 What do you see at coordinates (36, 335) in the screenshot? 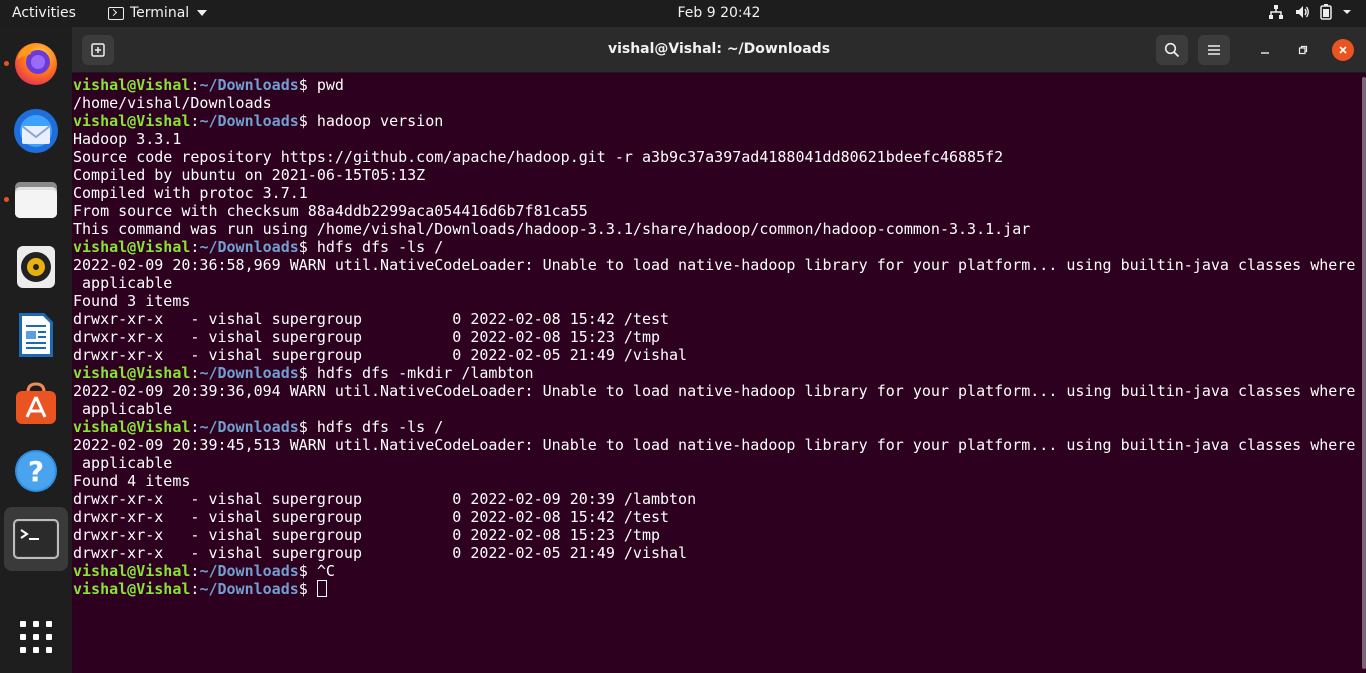
I see `dock-writer` at bounding box center [36, 335].